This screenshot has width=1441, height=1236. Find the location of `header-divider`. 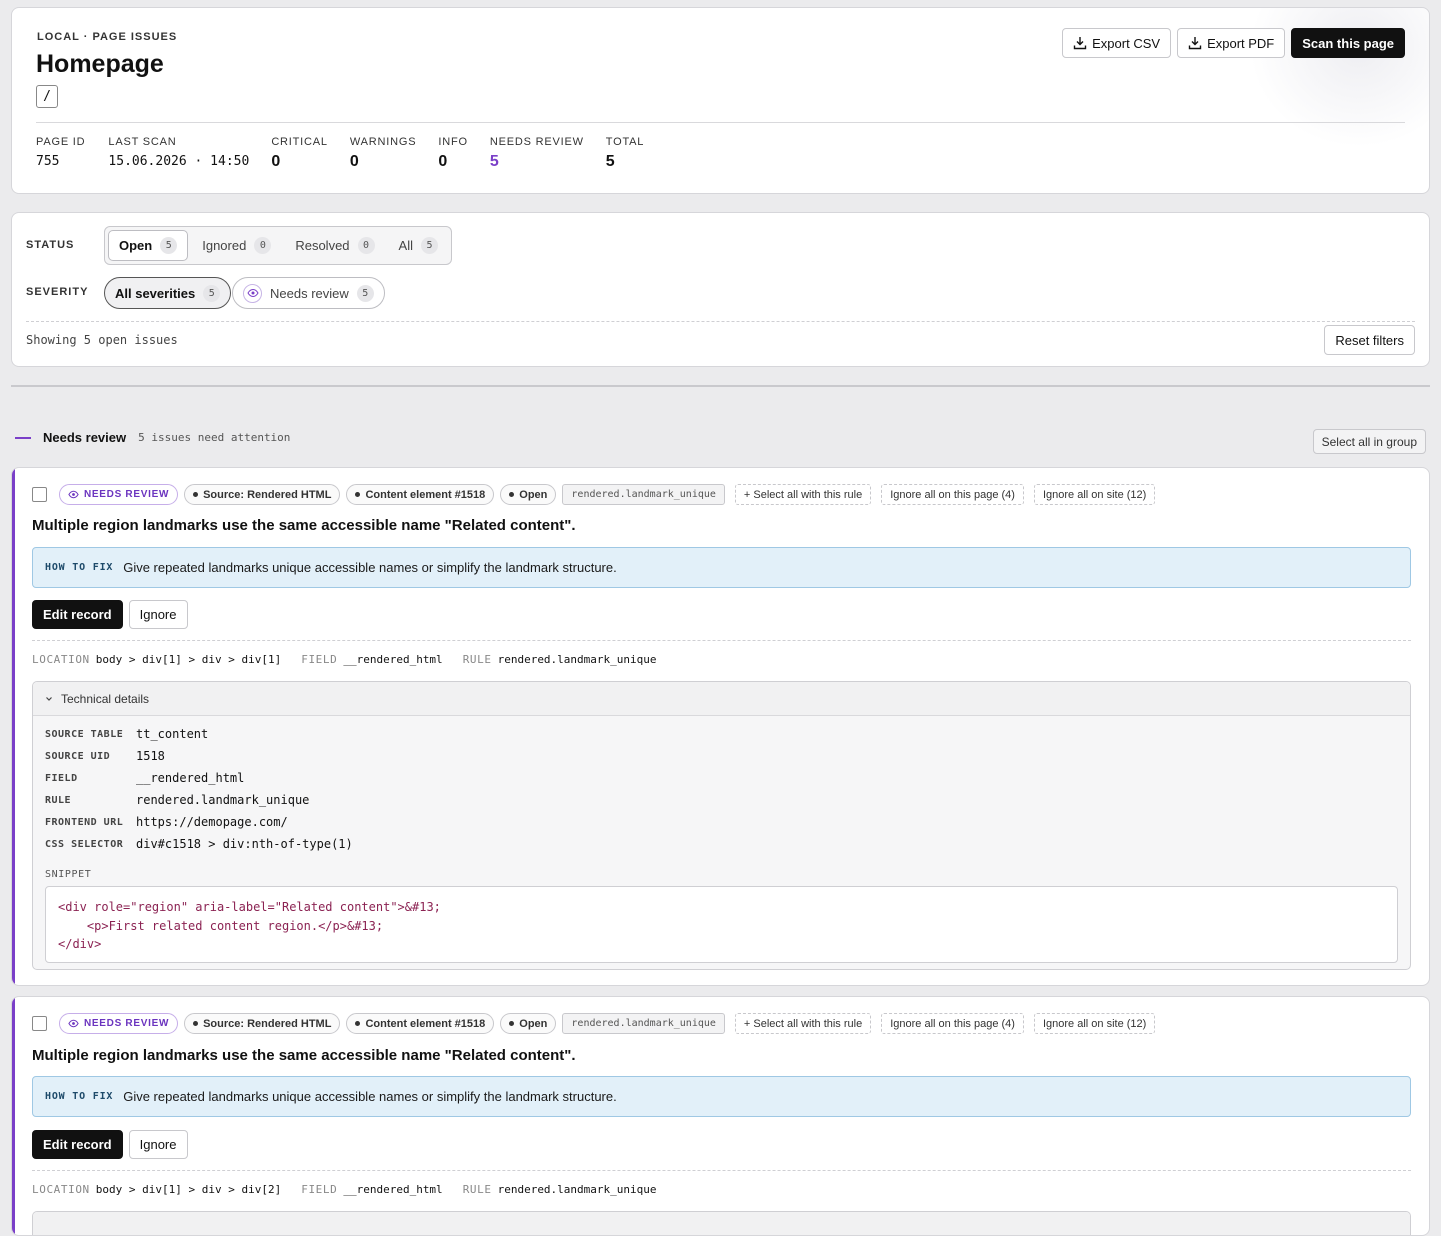

header-divider is located at coordinates (720, 122).